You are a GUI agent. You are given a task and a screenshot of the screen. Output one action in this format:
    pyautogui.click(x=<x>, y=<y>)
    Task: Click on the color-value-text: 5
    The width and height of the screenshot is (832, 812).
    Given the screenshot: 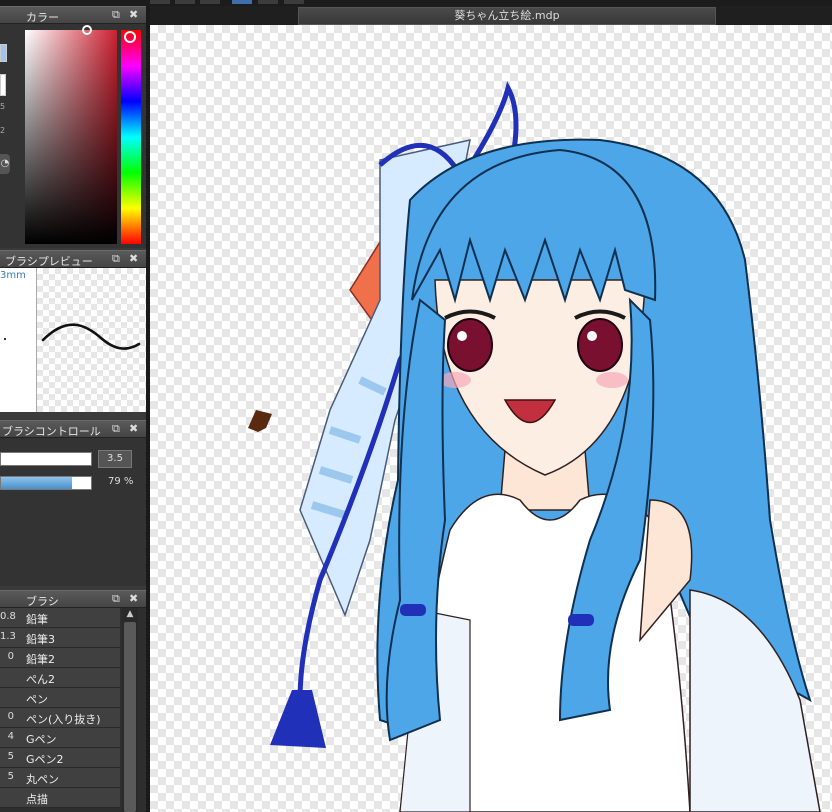 What is the action you would take?
    pyautogui.click(x=3, y=106)
    